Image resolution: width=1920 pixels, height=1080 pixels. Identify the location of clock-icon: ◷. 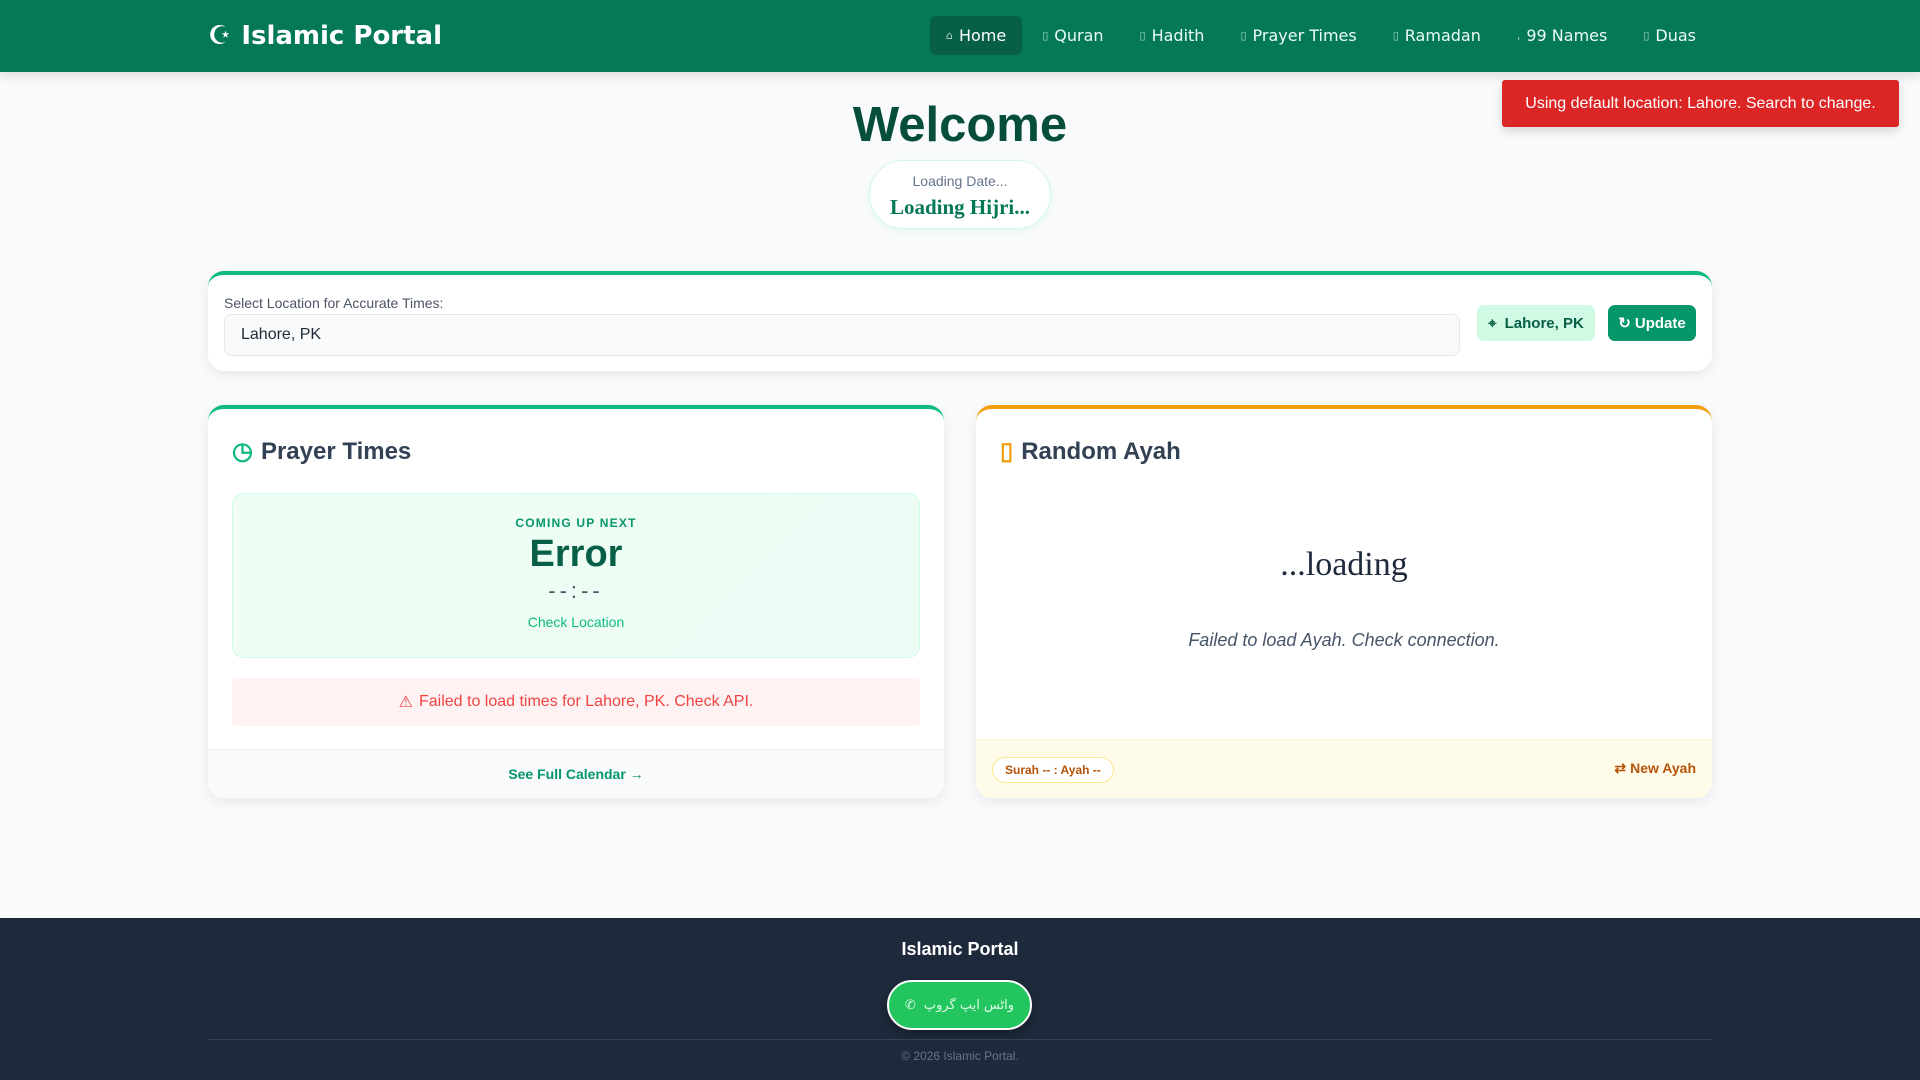
(242, 451).